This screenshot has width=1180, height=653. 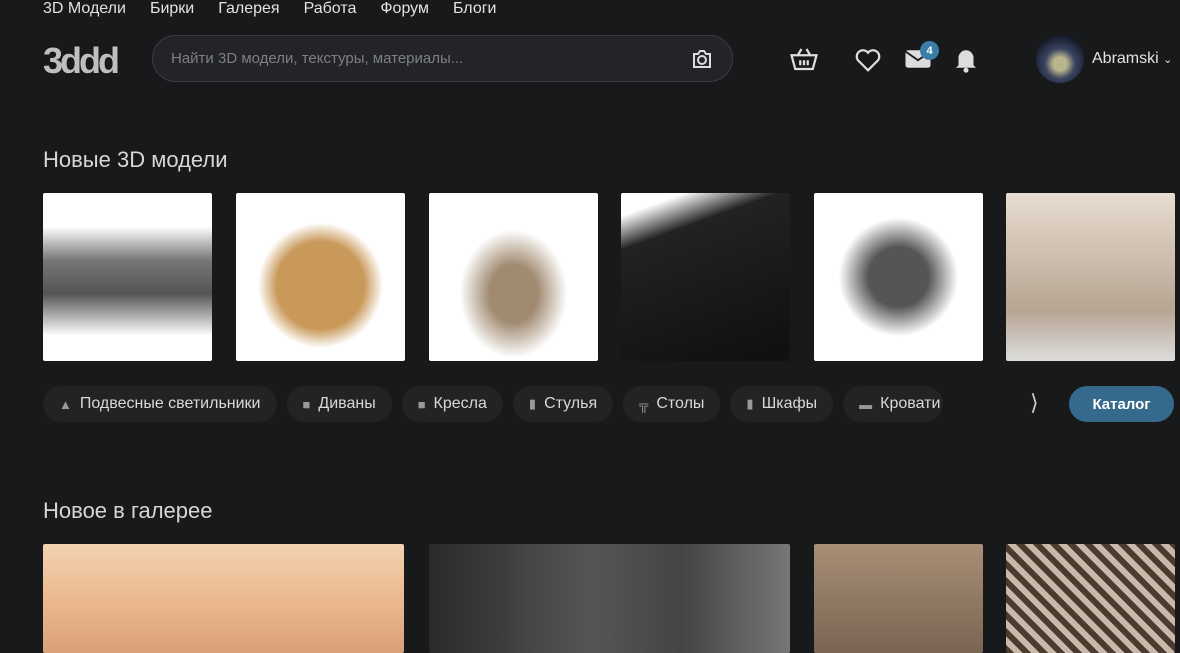 What do you see at coordinates (868, 59) in the screenshot?
I see `heart-icon` at bounding box center [868, 59].